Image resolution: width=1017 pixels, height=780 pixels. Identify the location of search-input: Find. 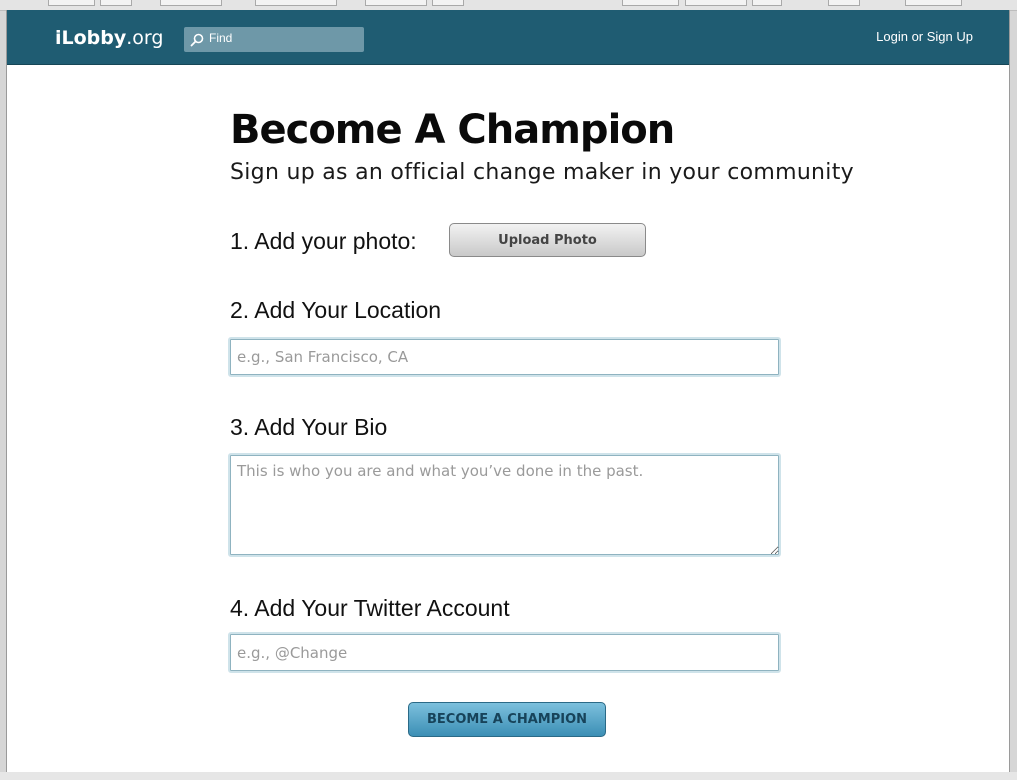
(274, 39).